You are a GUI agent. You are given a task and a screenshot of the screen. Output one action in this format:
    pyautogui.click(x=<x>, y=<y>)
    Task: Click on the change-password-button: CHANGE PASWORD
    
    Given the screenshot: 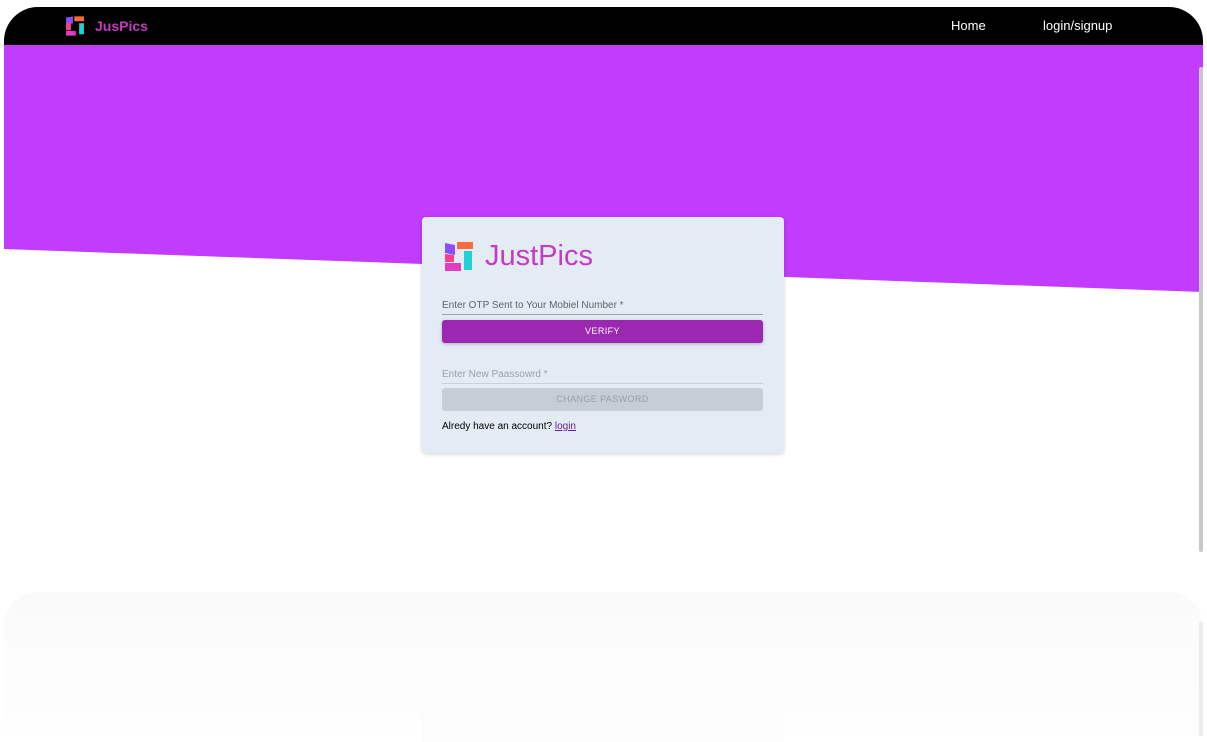 What is the action you would take?
    pyautogui.click(x=602, y=399)
    